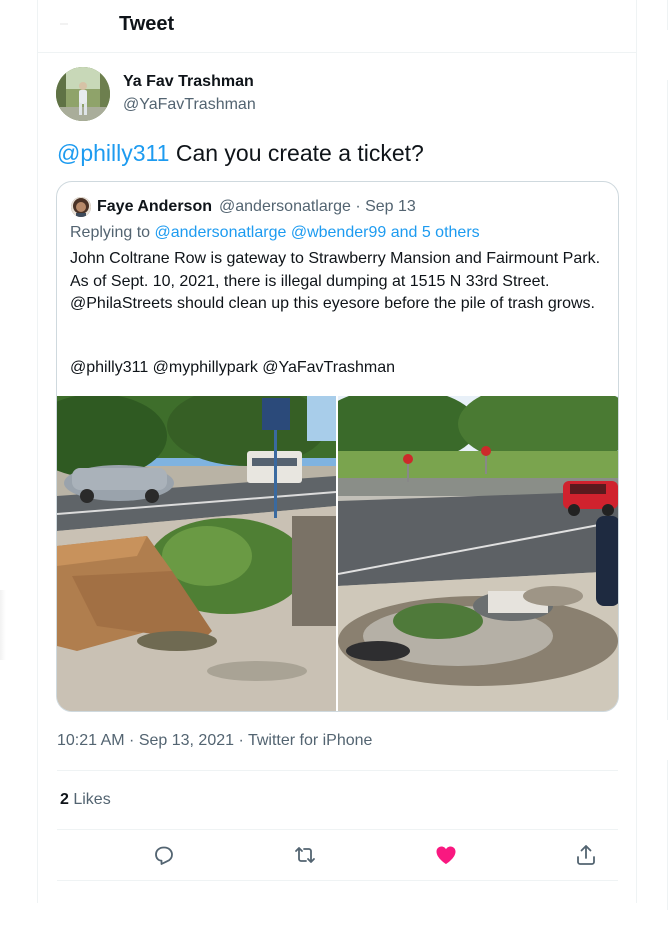 This screenshot has width=670, height=928. Describe the element at coordinates (64, 24) in the screenshot. I see `back-arrow-icon` at that location.